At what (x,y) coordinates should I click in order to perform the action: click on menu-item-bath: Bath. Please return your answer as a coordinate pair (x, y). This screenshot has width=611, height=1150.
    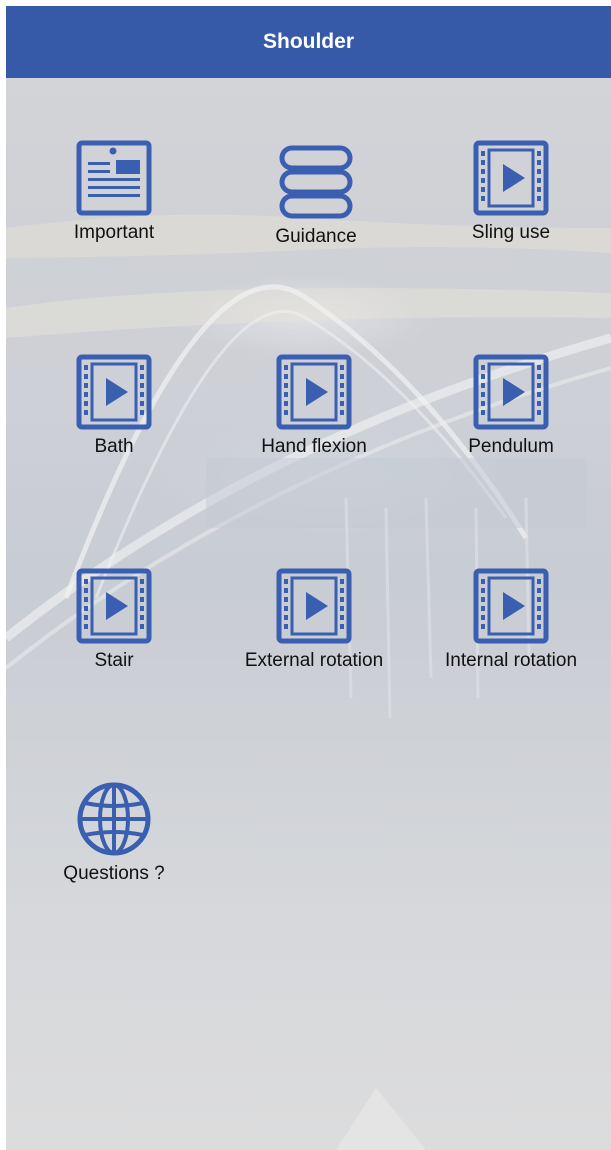
    Looking at the image, I should click on (114, 419).